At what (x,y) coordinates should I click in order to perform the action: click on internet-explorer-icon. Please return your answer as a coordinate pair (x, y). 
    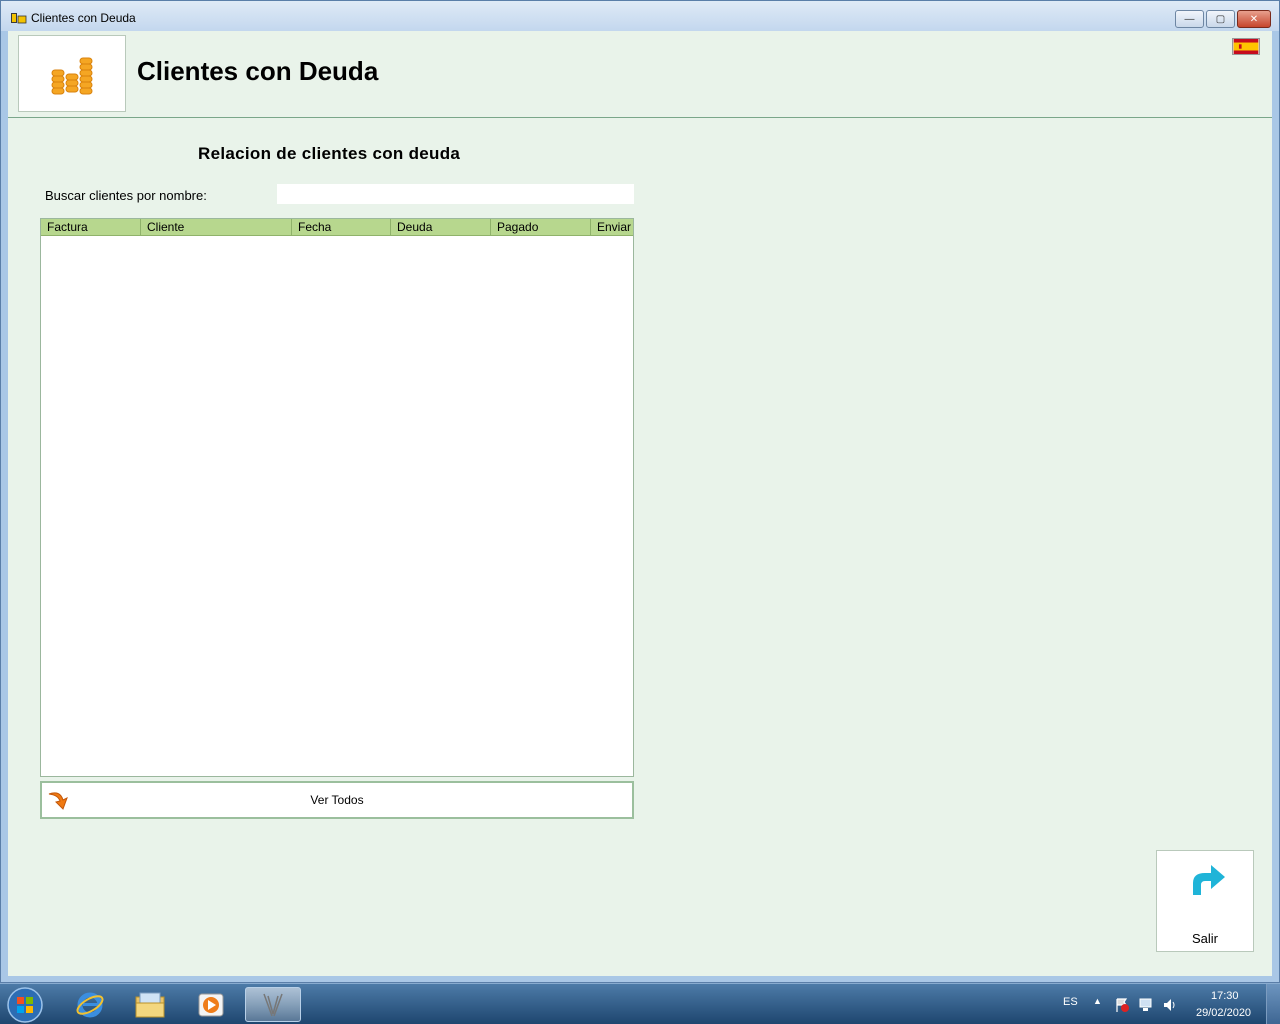
    Looking at the image, I should click on (90, 1004).